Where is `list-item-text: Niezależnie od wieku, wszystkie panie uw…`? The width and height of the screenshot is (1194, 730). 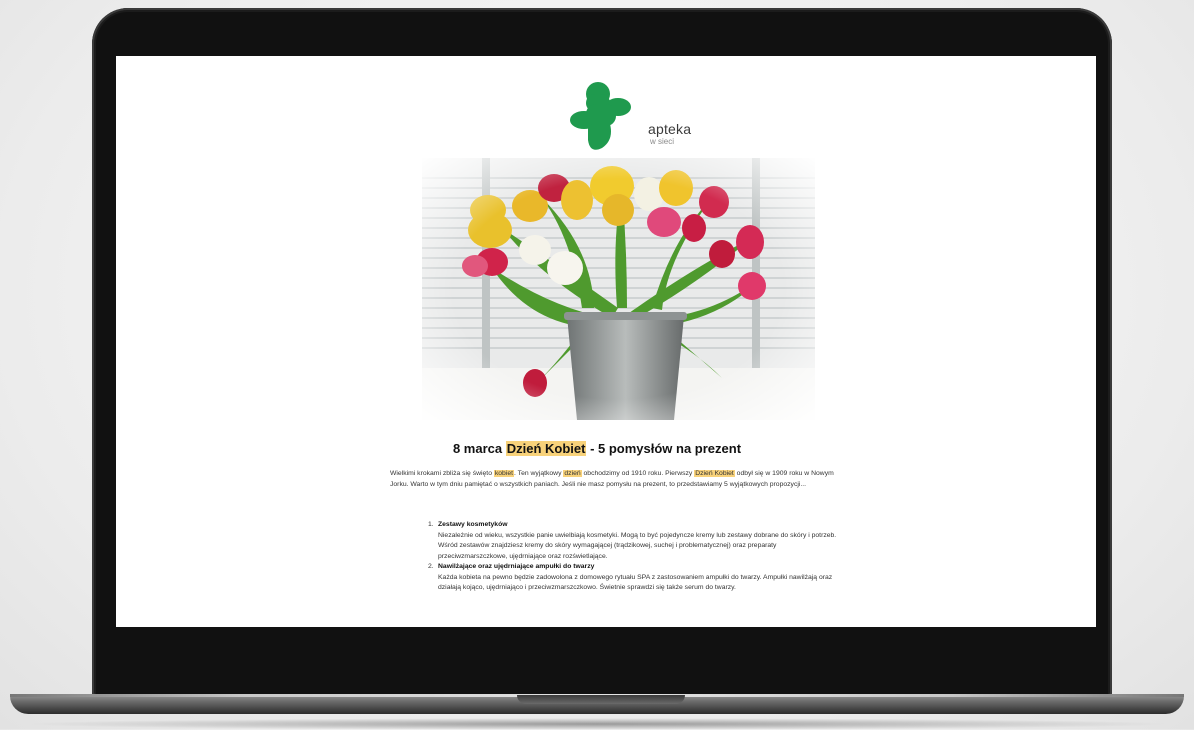
list-item-text: Niezależnie od wieku, wszystkie panie uw… is located at coordinates (637, 545).